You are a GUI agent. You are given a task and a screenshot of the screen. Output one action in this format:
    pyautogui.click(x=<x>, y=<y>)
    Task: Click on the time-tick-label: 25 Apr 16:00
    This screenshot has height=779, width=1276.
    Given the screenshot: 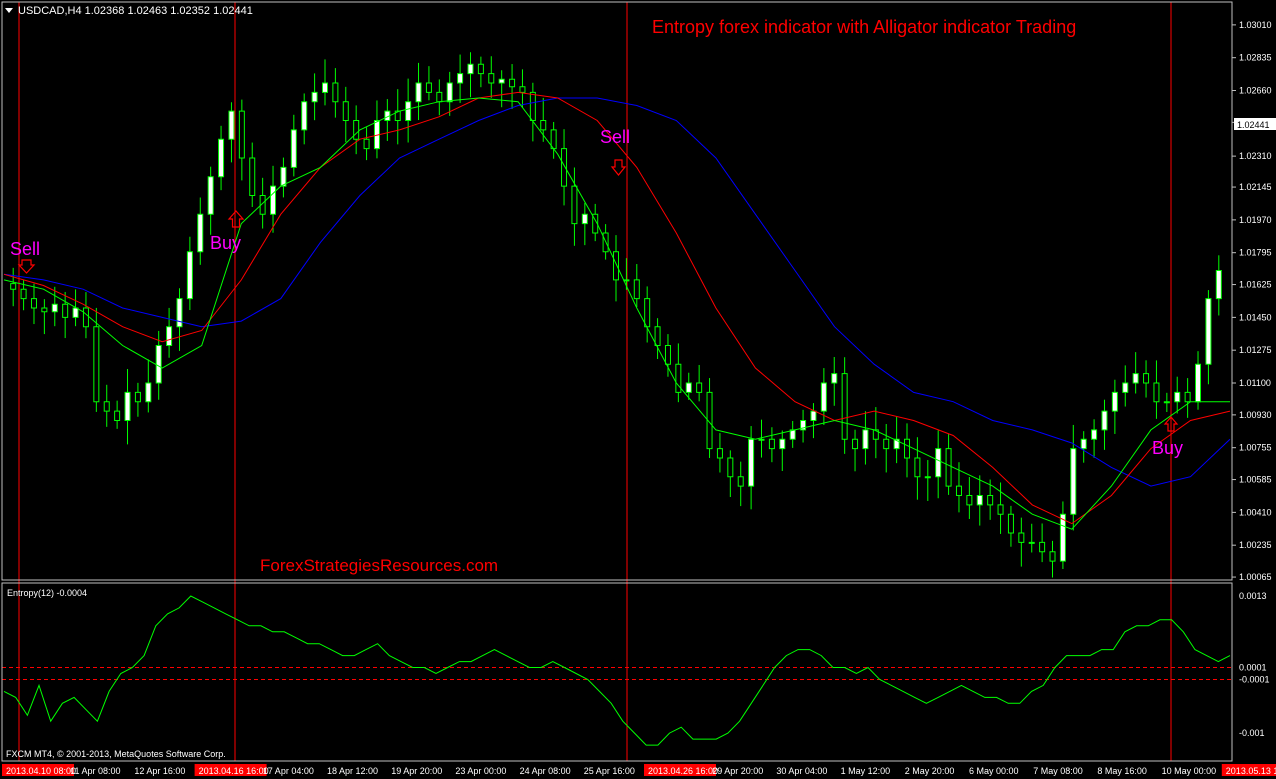 What is the action you would take?
    pyautogui.click(x=609, y=771)
    